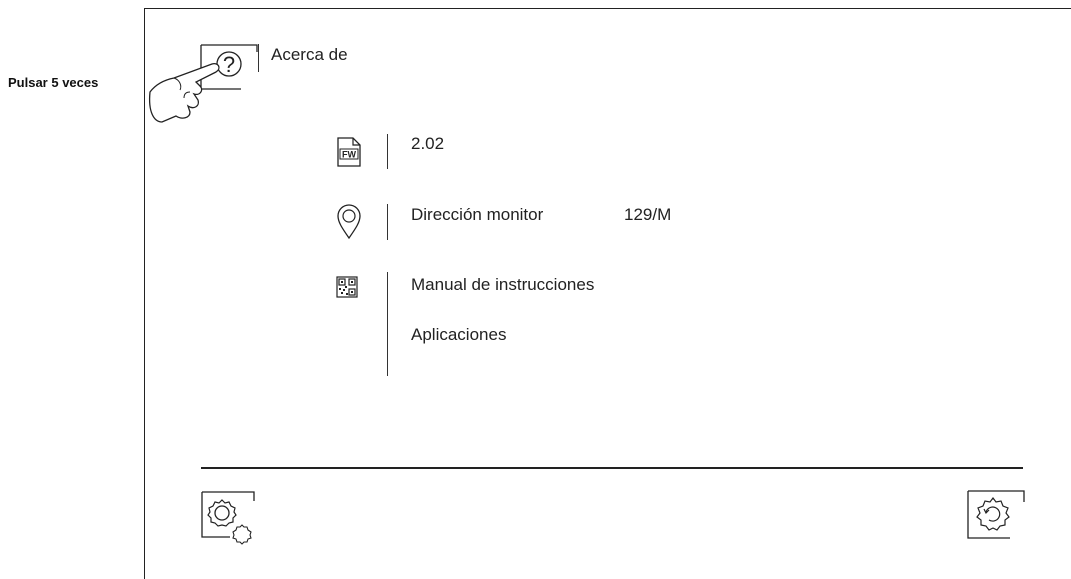 Image resolution: width=1071 pixels, height=579 pixels. I want to click on footer-divider, so click(612, 468).